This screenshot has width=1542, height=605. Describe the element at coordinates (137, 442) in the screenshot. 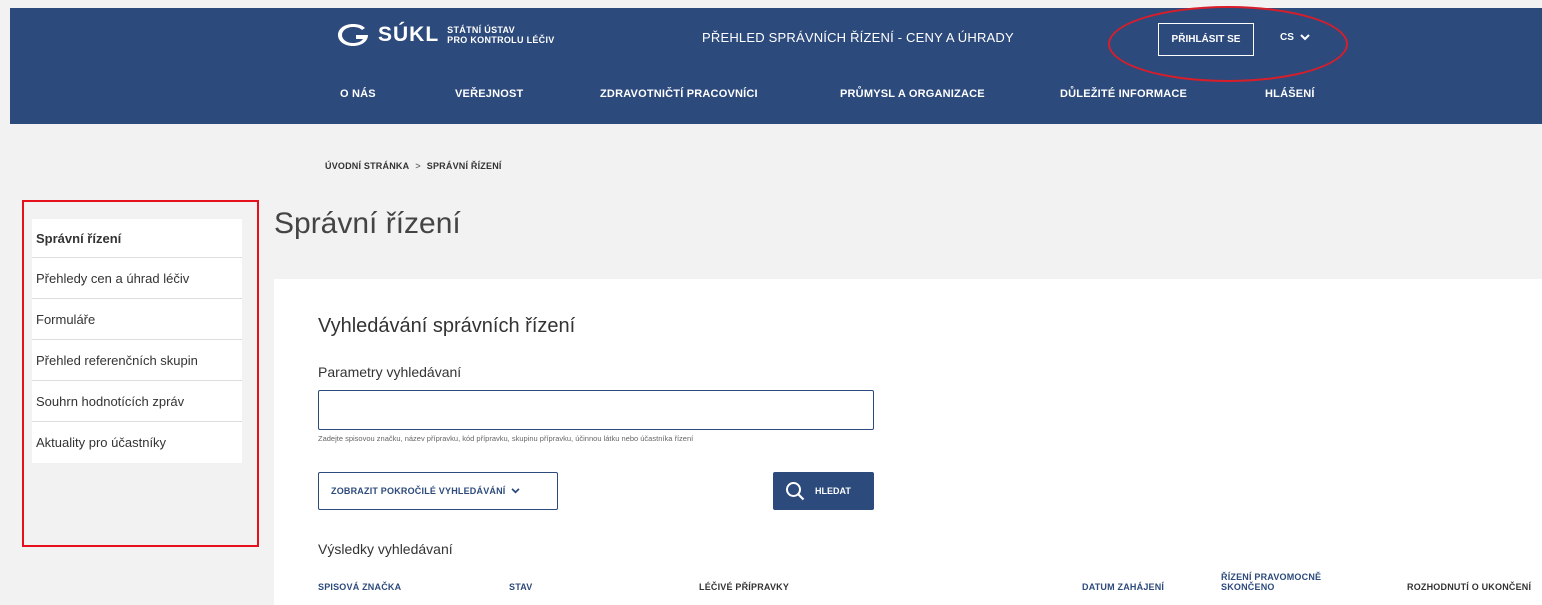

I see `sidebar-item-aktuality: Aktuality pro účastníky` at that location.